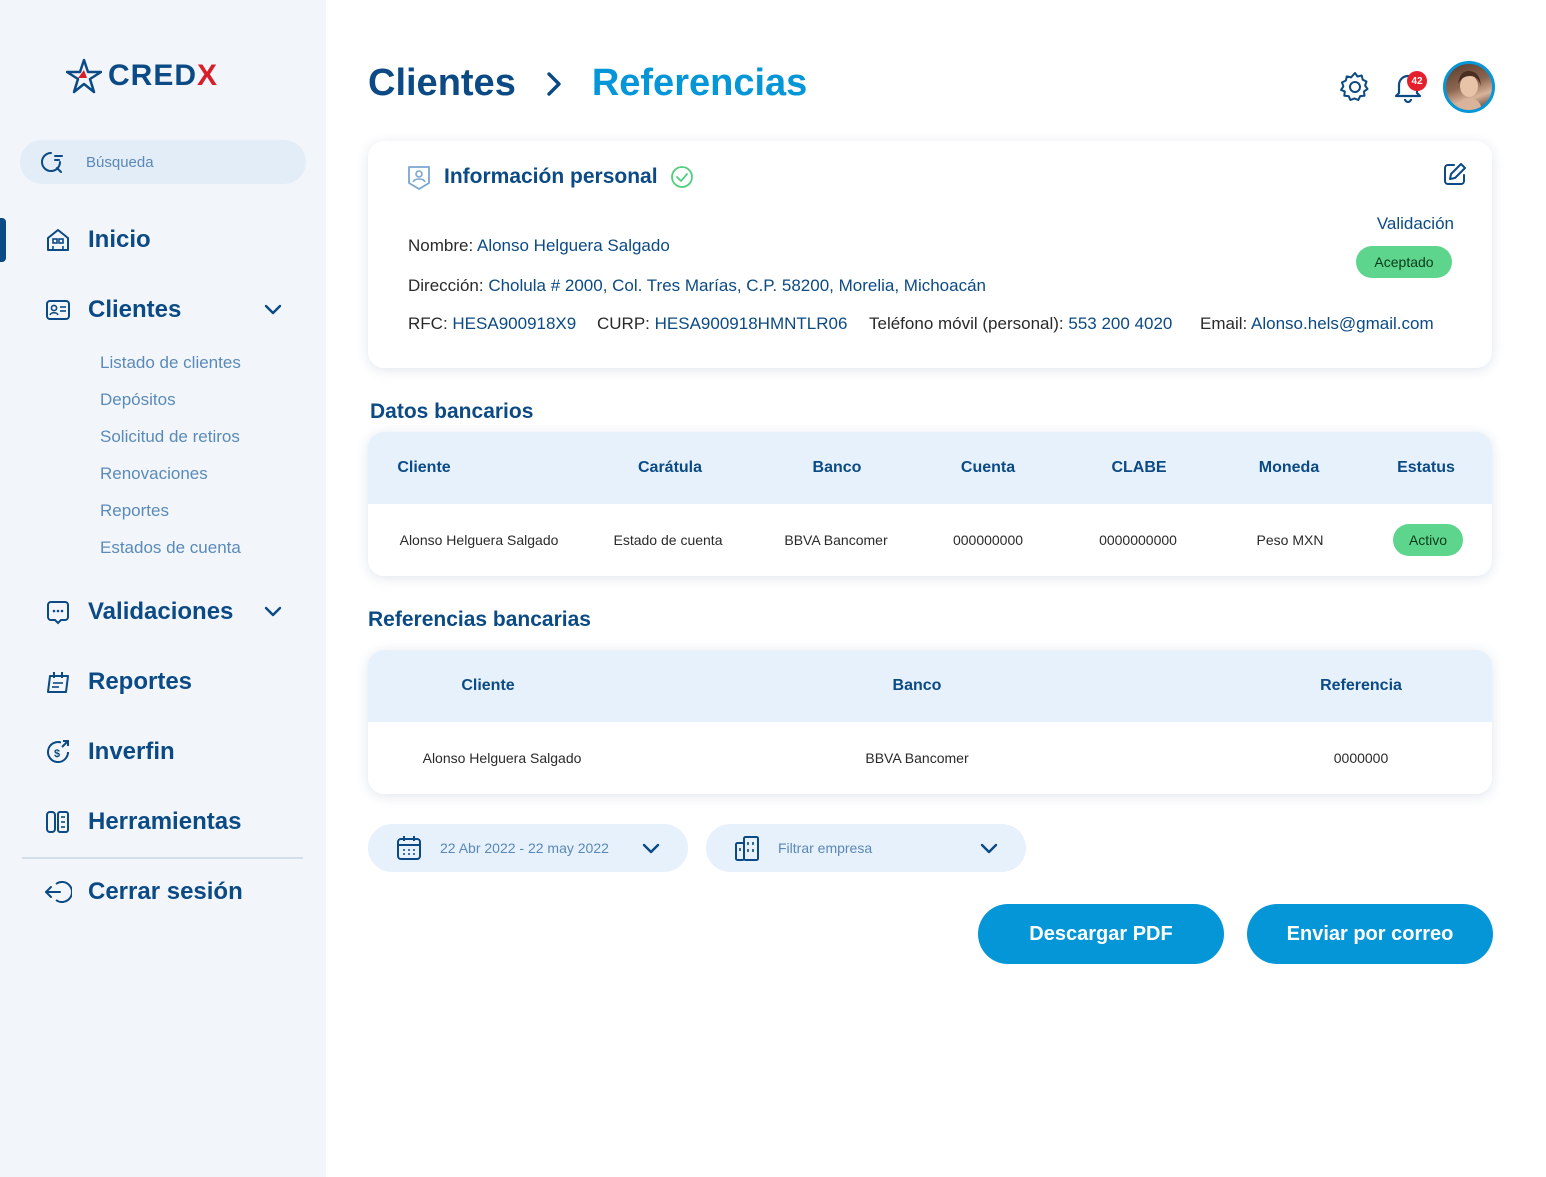 The width and height of the screenshot is (1546, 1177). Describe the element at coordinates (446, 285) in the screenshot. I see `direccion-label: Dirección:` at that location.